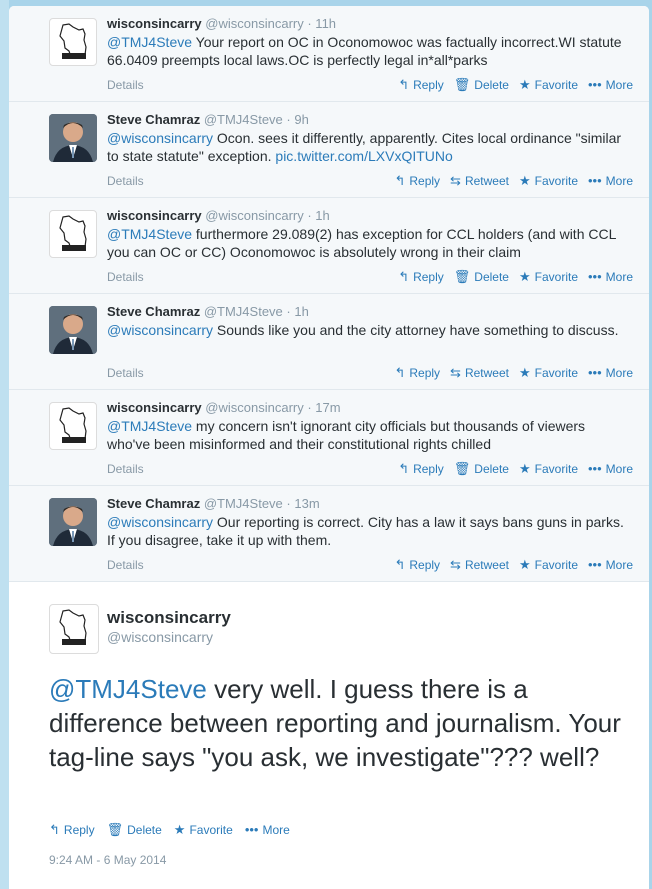 This screenshot has width=652, height=889. I want to click on retweet-icon: ⇆, so click(455, 180).